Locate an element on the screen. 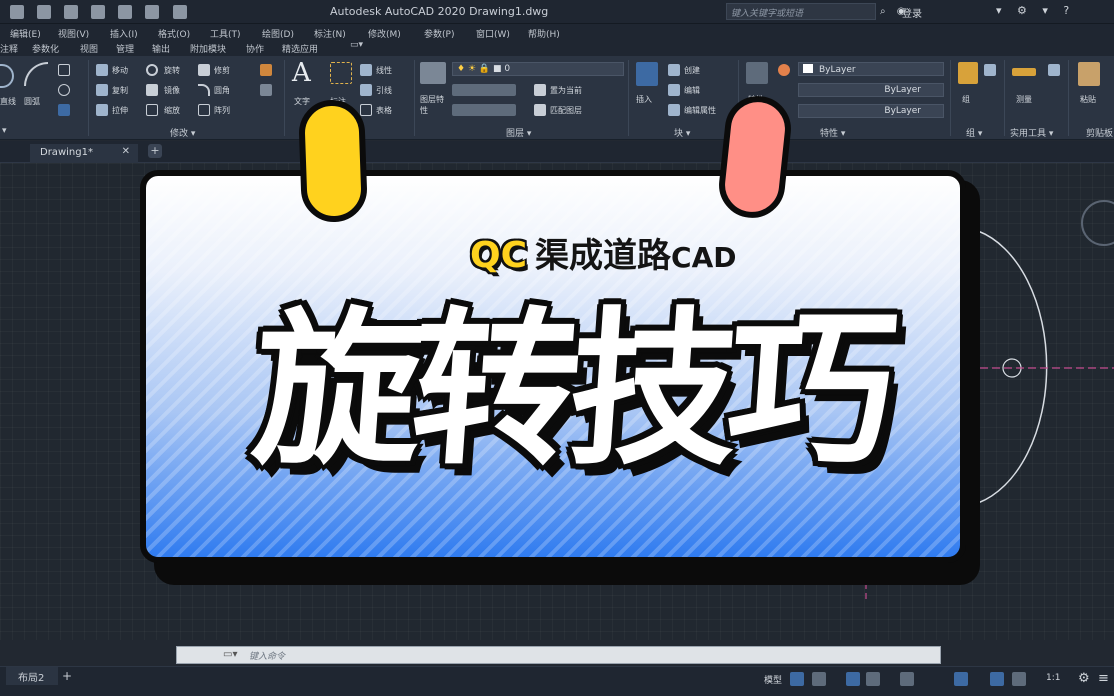  tab-layout2: 布局2 is located at coordinates (32, 676).